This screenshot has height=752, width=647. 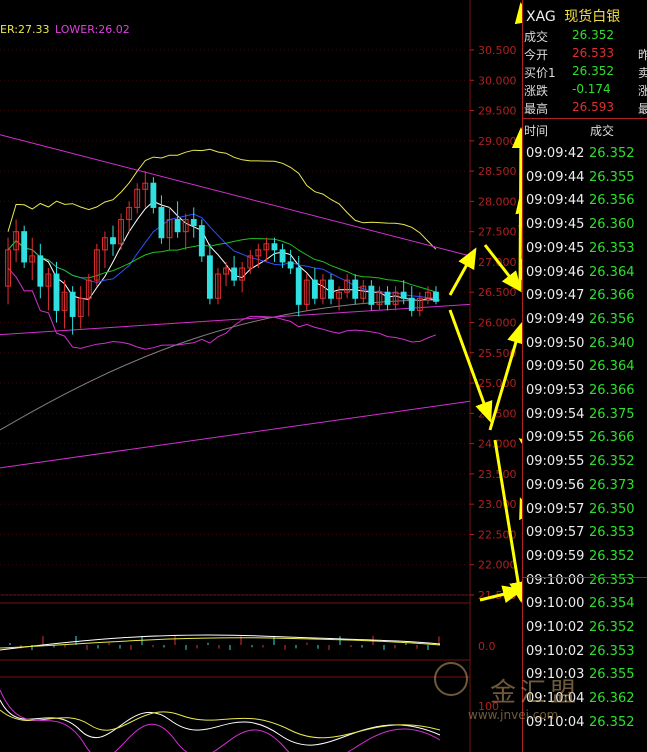 What do you see at coordinates (612, 343) in the screenshot?
I see `tick-price: 26.340` at bounding box center [612, 343].